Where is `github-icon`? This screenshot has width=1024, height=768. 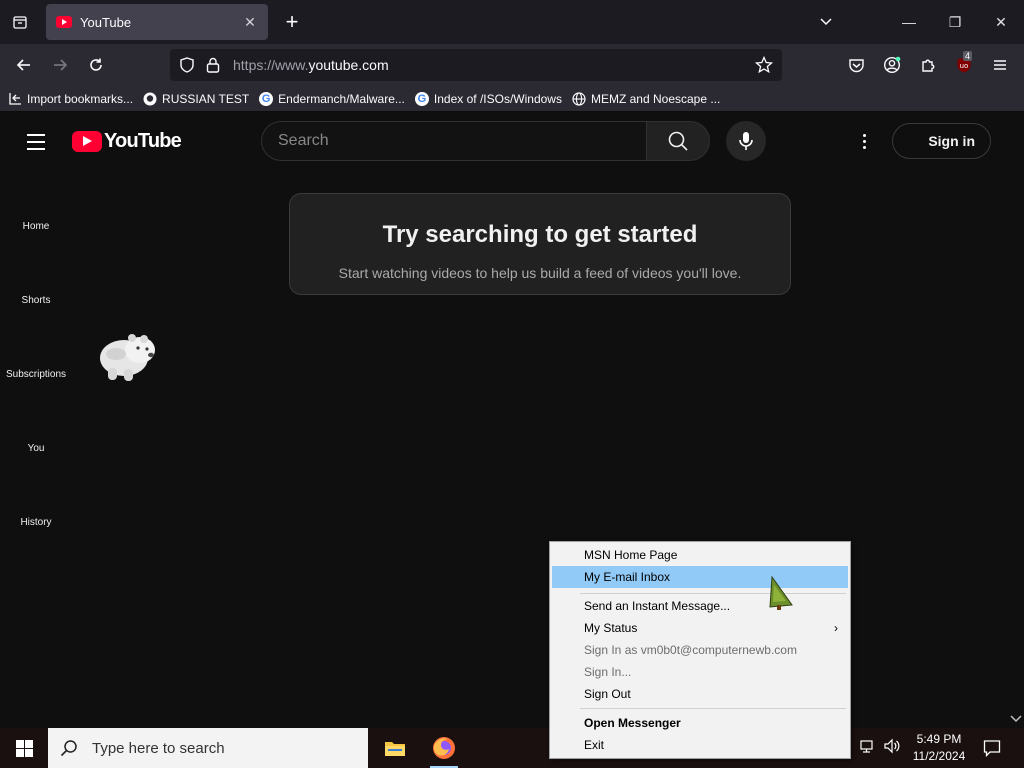 github-icon is located at coordinates (150, 99).